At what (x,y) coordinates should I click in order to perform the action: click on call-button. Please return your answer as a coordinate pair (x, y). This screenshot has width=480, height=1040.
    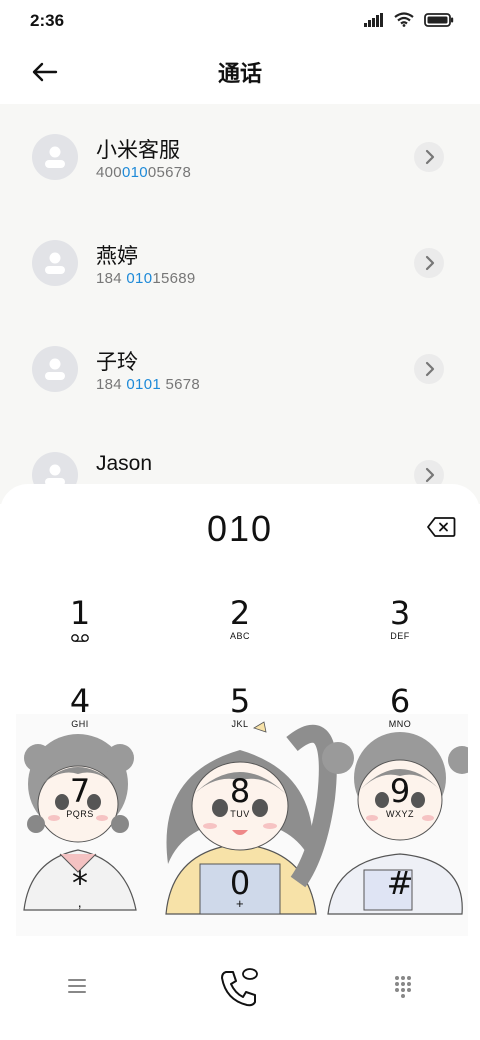
    Looking at the image, I should click on (240, 987).